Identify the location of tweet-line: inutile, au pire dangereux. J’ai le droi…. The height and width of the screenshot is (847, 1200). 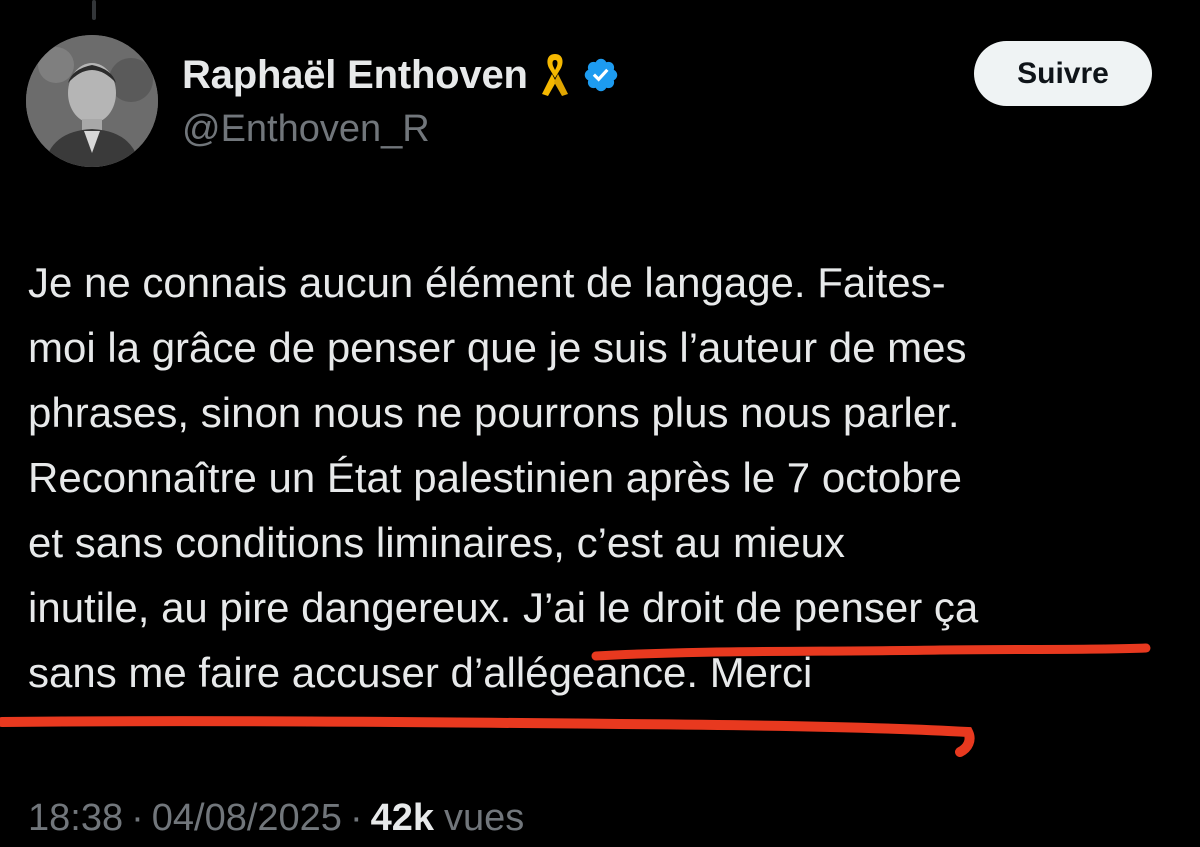
(503, 607).